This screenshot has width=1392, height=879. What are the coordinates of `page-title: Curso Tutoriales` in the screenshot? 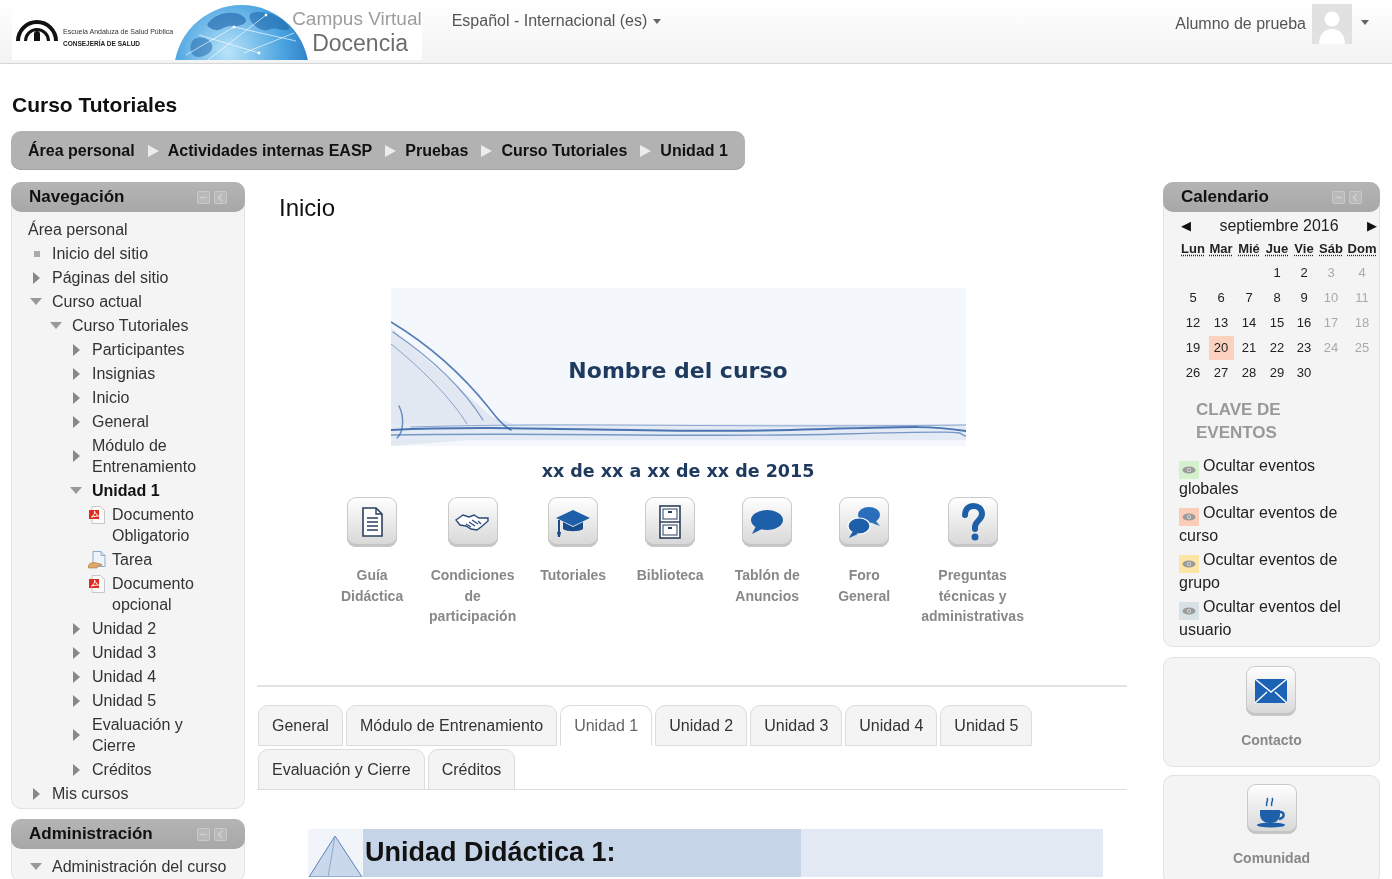 It's located at (95, 105).